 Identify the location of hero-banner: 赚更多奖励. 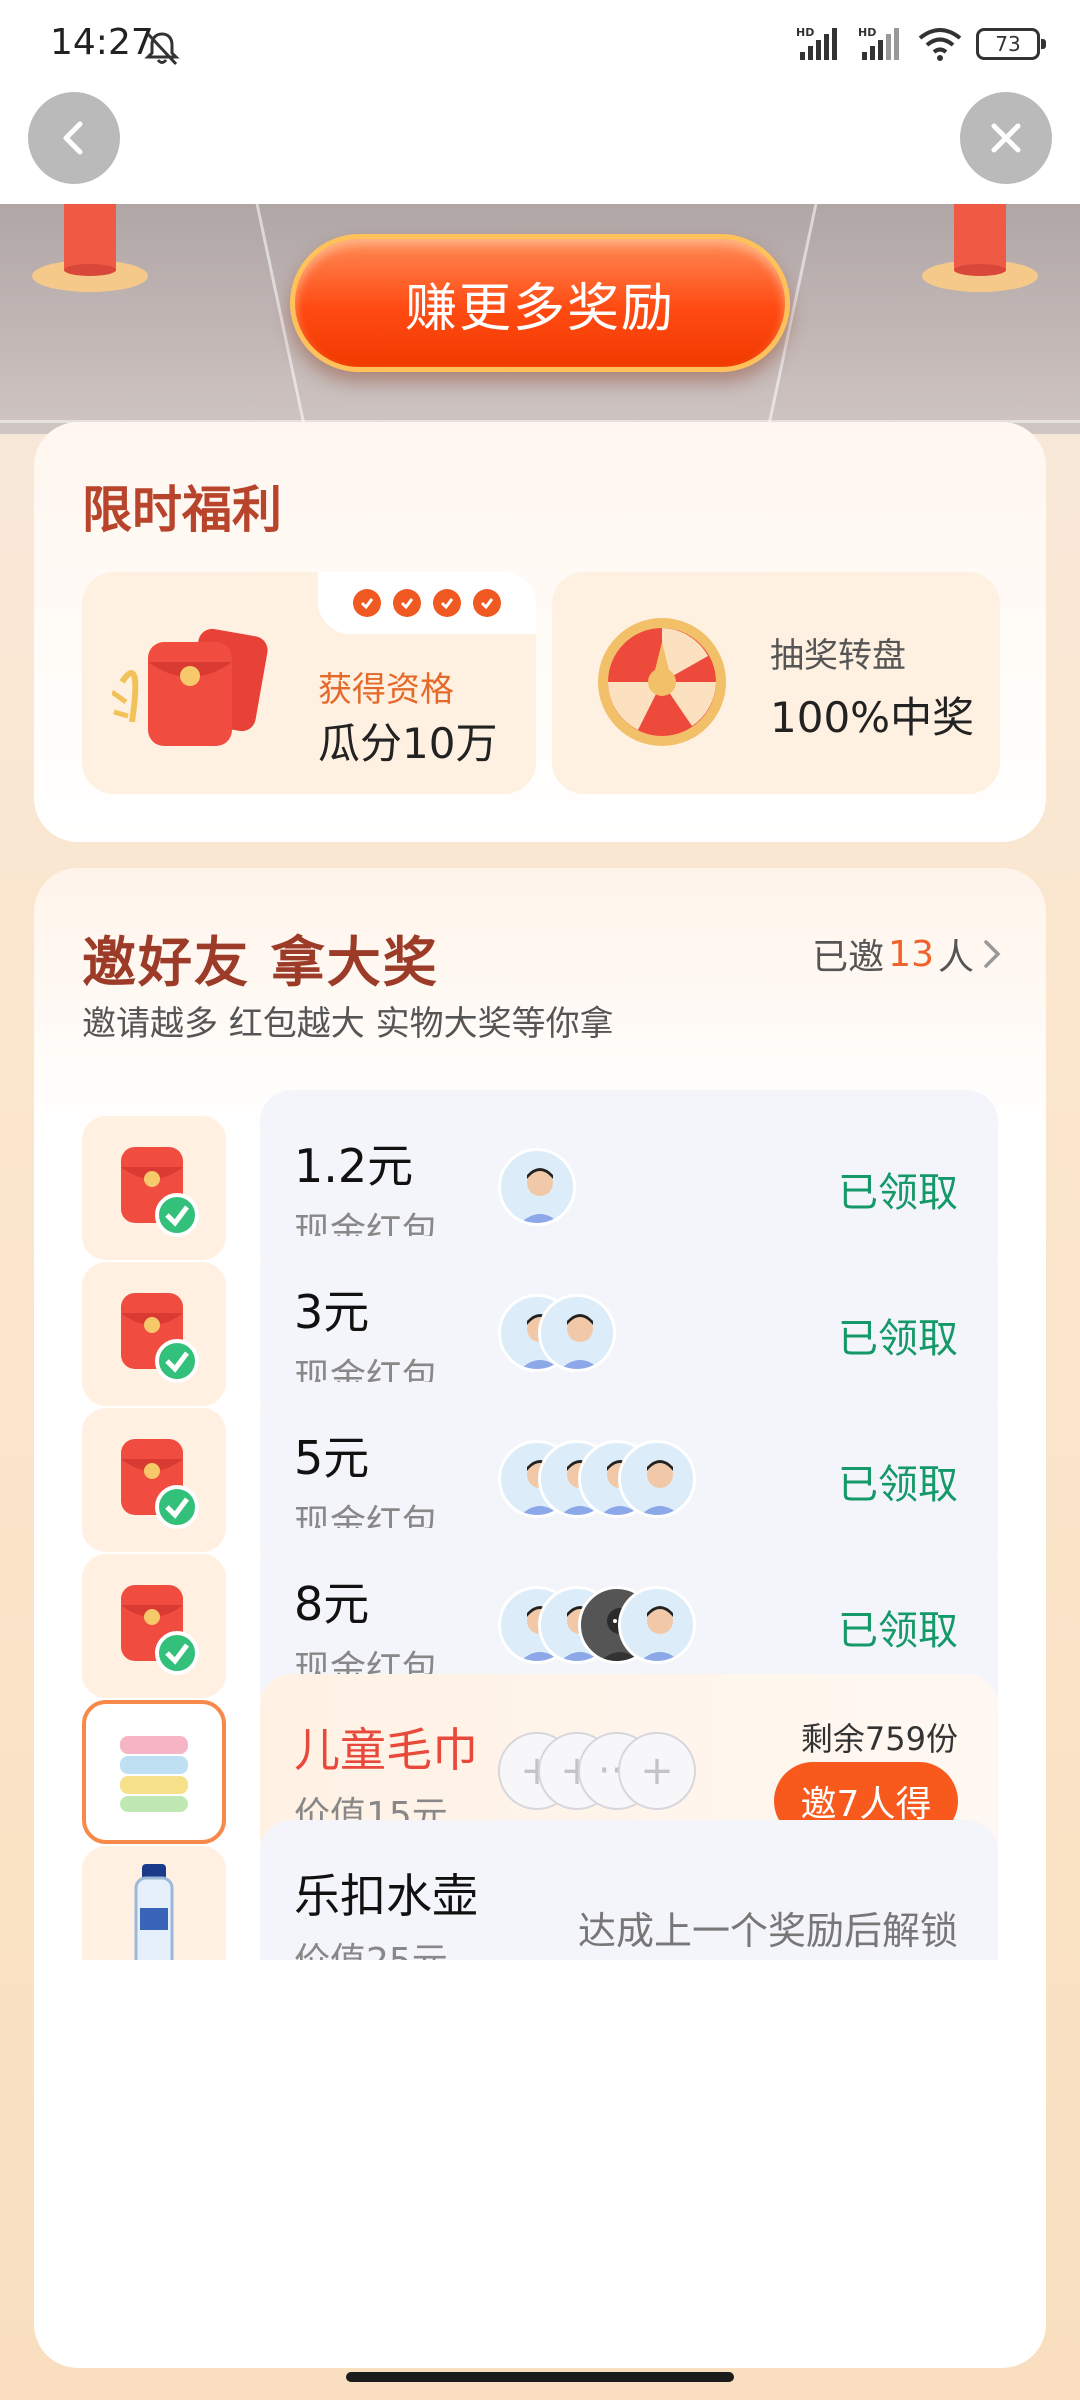
(540, 319).